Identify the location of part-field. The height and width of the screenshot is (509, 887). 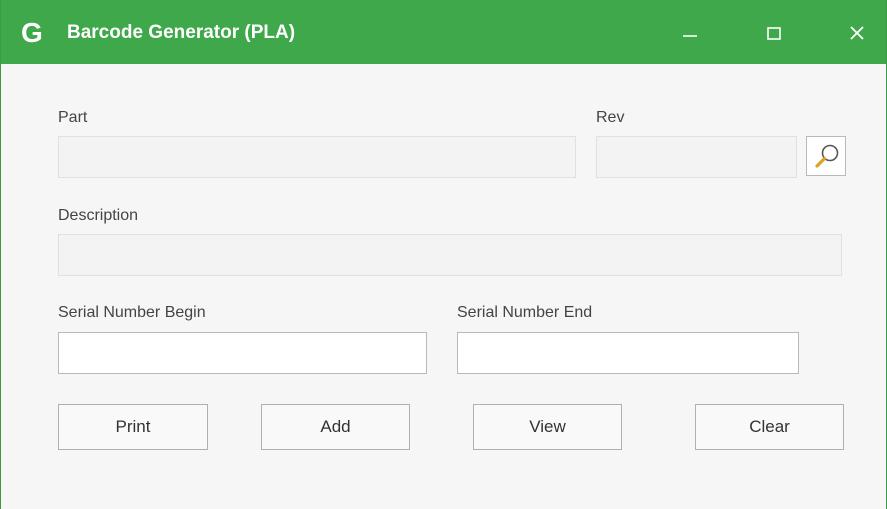
(317, 157).